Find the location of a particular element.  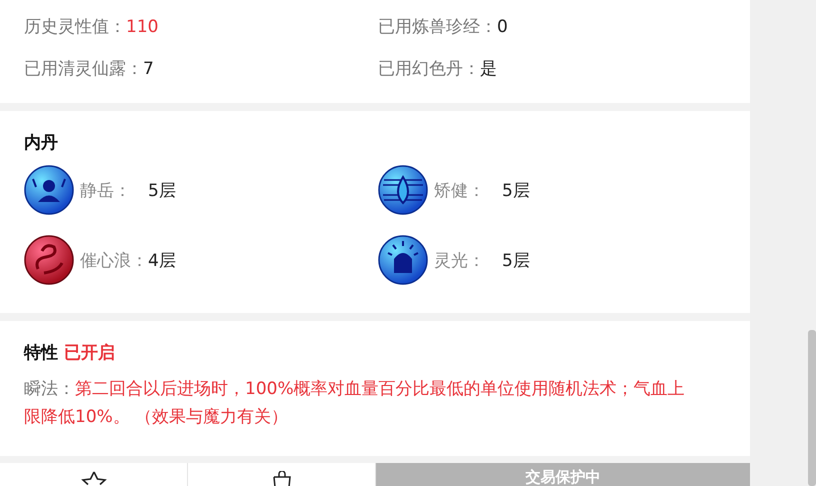

stat-label: 历史灵性值： is located at coordinates (75, 27).